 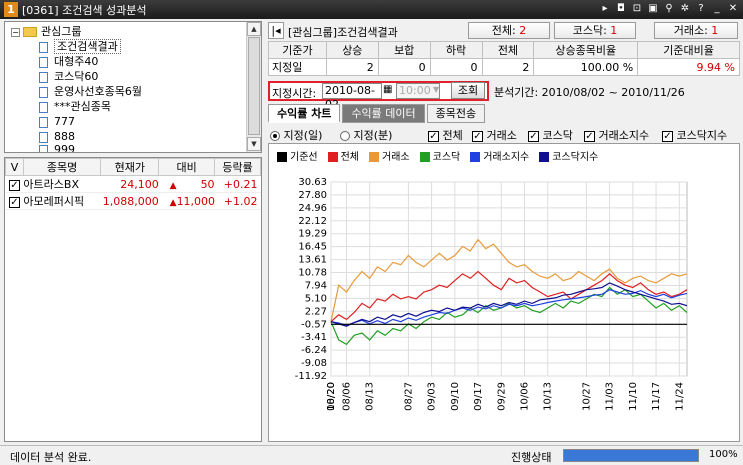 What do you see at coordinates (130, 167) in the screenshot?
I see `col-price: 현재가` at bounding box center [130, 167].